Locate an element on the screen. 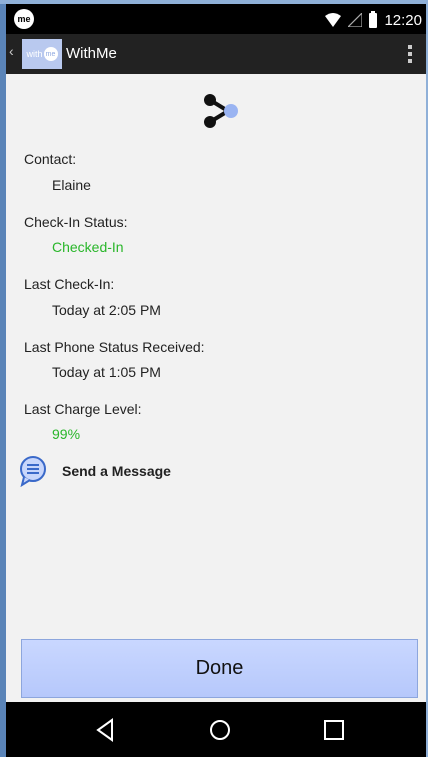 This screenshot has width=428, height=757. withme-logo-icon: with me is located at coordinates (42, 54).